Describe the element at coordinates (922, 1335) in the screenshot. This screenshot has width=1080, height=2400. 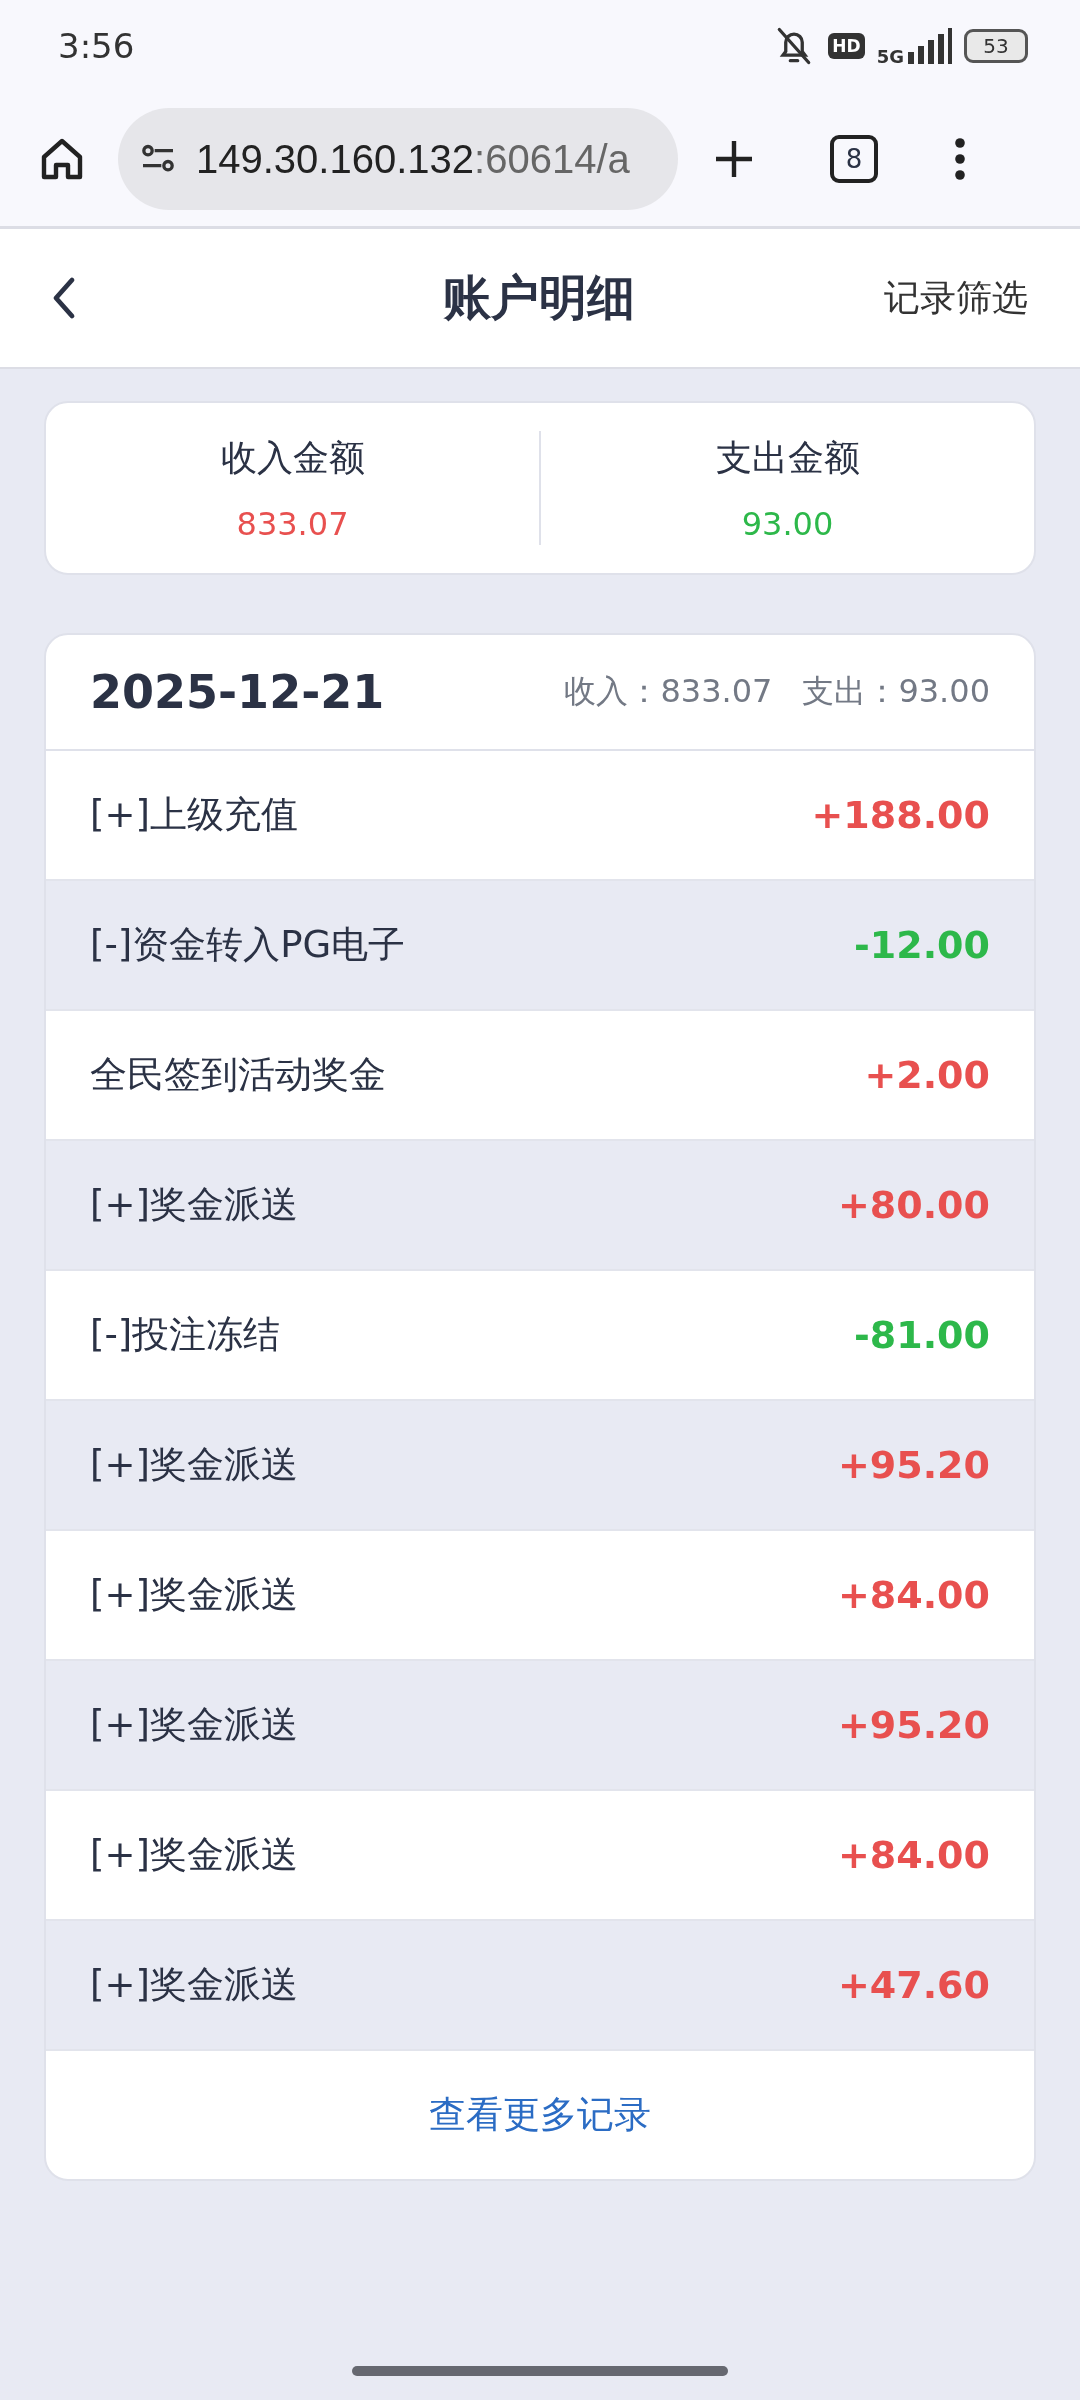
I see `record-amount: -81.00` at that location.